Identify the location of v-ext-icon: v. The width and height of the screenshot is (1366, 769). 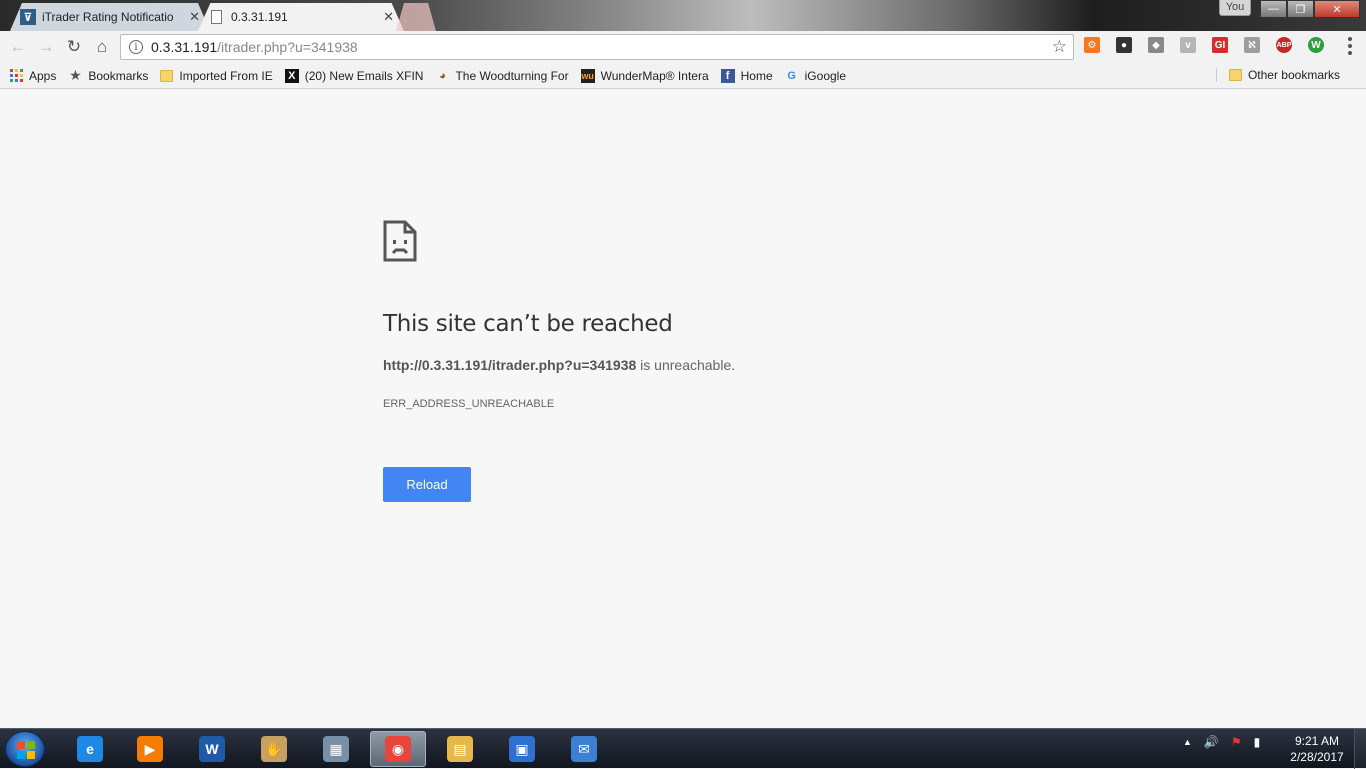
(1188, 45).